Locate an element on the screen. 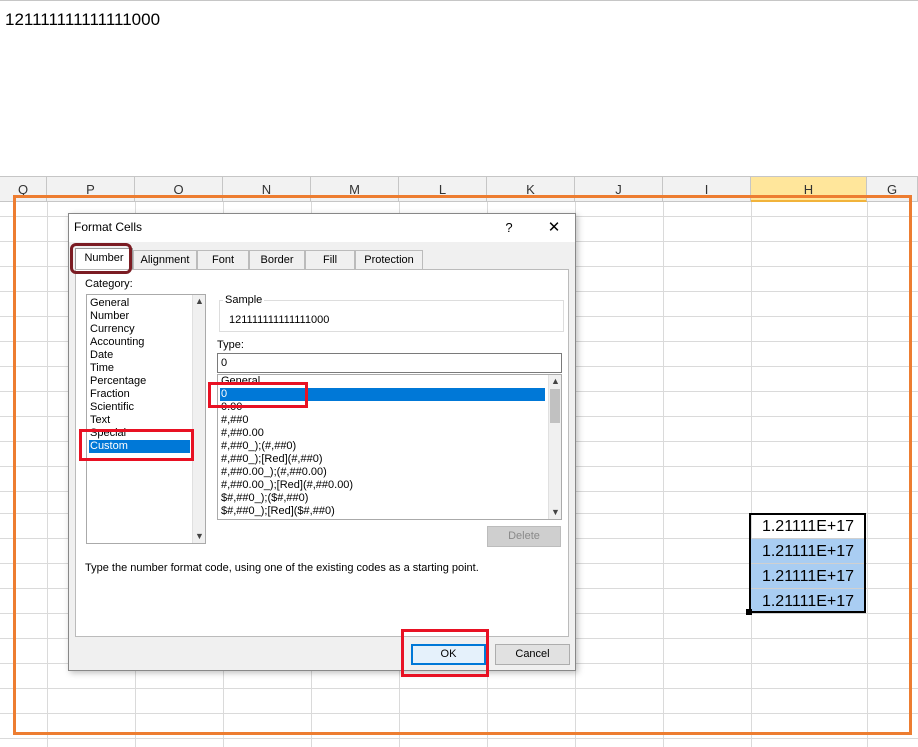 The width and height of the screenshot is (918, 747). delete-button: Delete is located at coordinates (524, 536).